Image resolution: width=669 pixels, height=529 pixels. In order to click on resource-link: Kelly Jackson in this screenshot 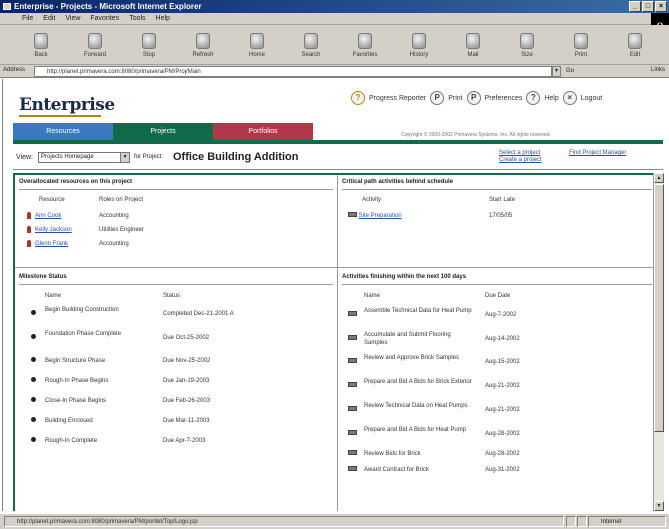, I will do `click(53, 230)`.